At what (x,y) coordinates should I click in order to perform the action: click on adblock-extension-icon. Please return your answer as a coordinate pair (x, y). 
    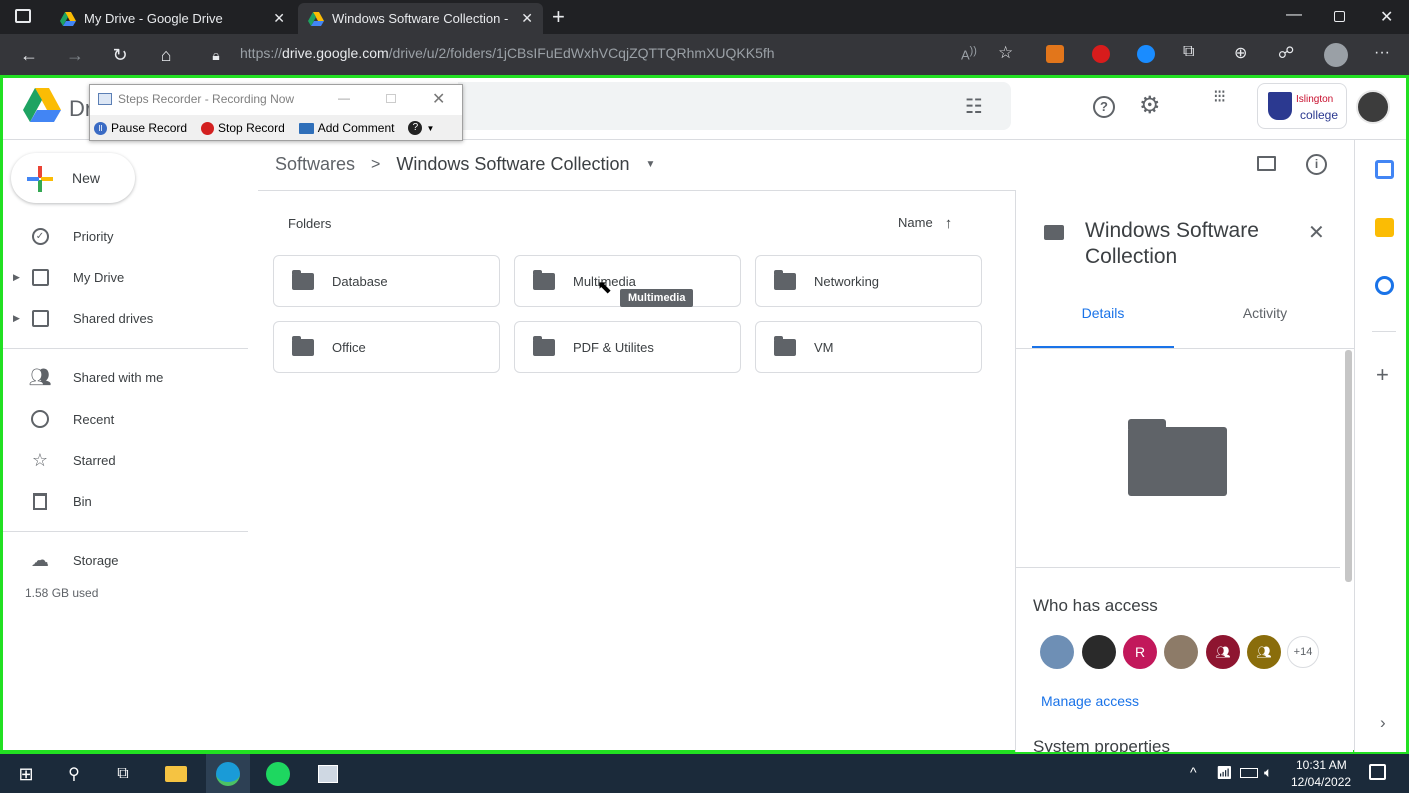
    Looking at the image, I should click on (1101, 54).